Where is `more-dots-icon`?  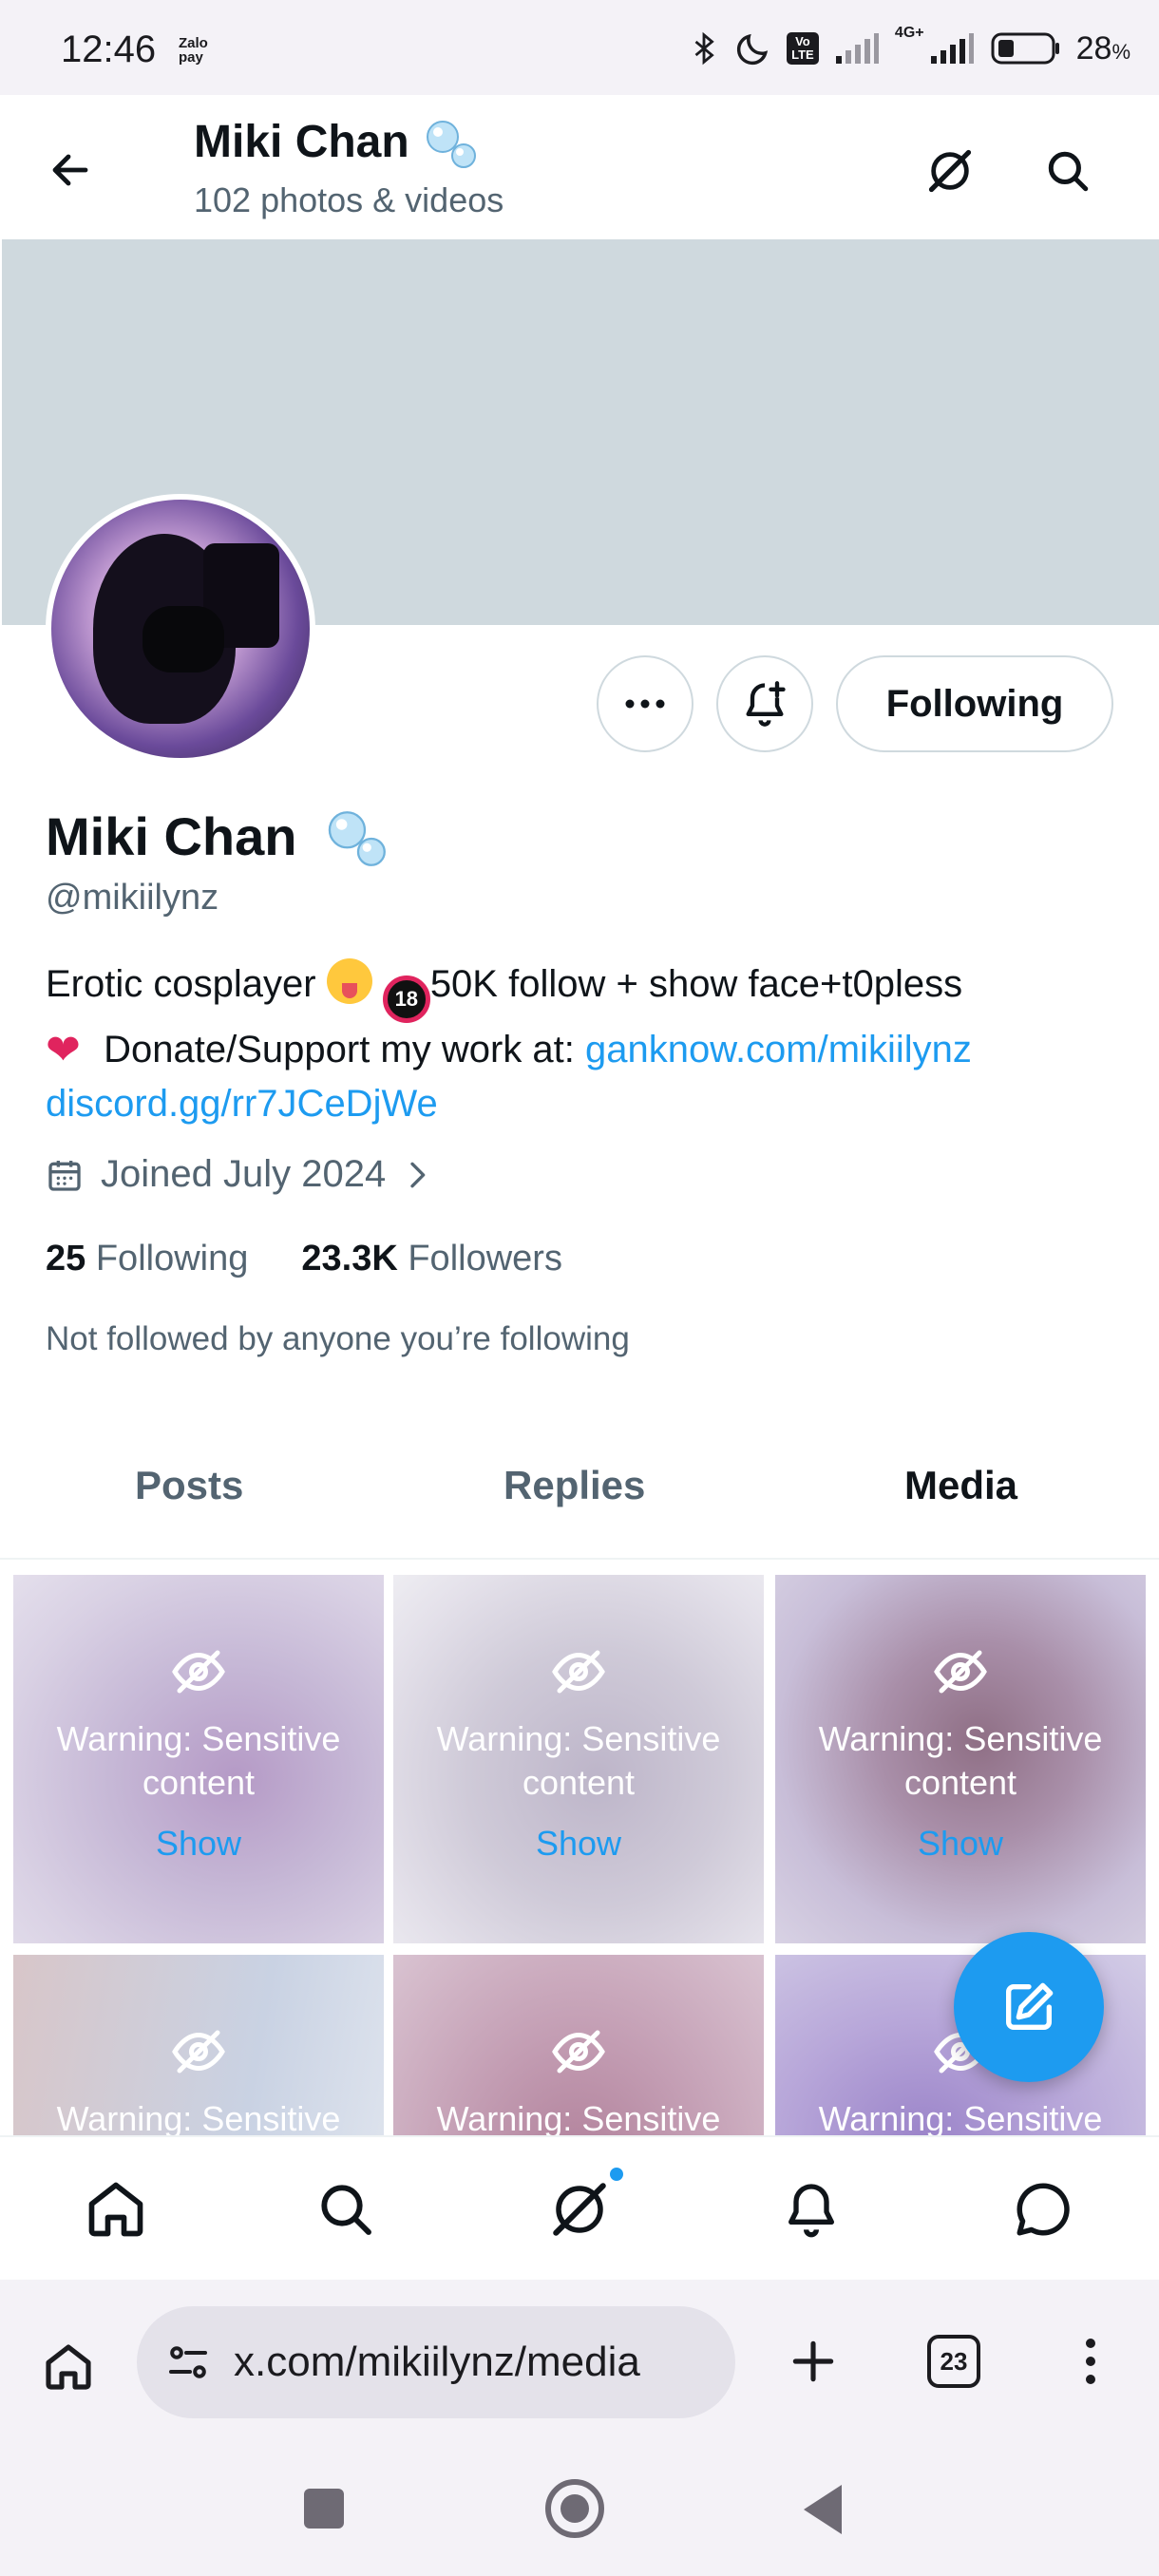 more-dots-icon is located at coordinates (645, 704).